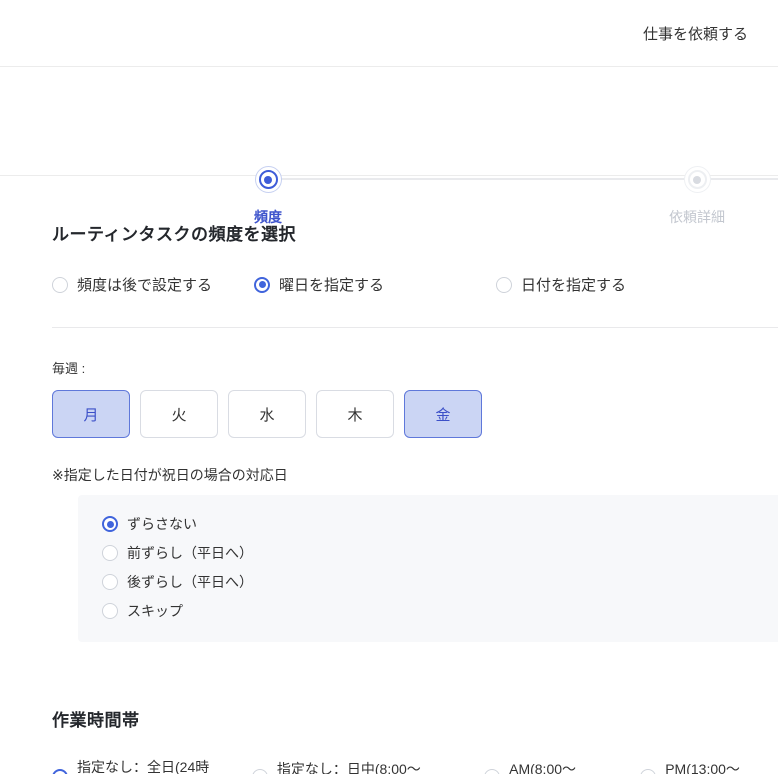 Image resolution: width=778 pixels, height=774 pixels. Describe the element at coordinates (179, 414) in the screenshot. I see `weekday-button-tuesday: 火` at that location.